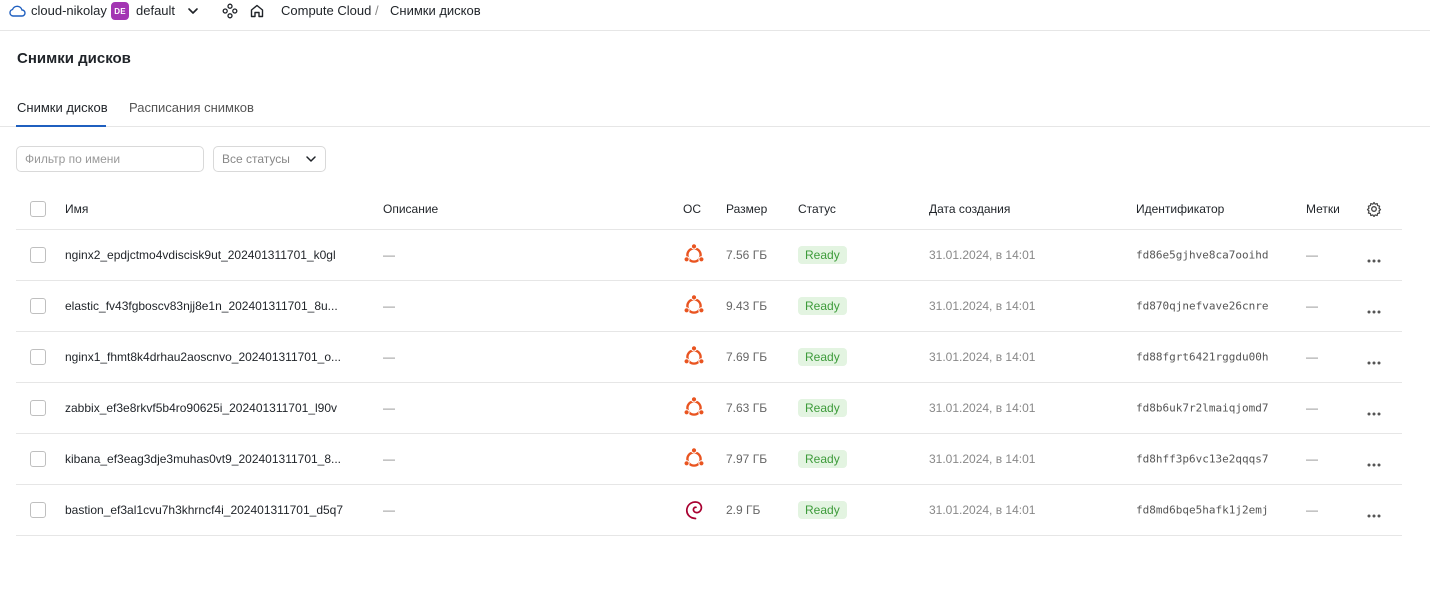 Image resolution: width=1430 pixels, height=596 pixels. I want to click on tab-disk-snapshots: Снимки дисков, so click(62, 107).